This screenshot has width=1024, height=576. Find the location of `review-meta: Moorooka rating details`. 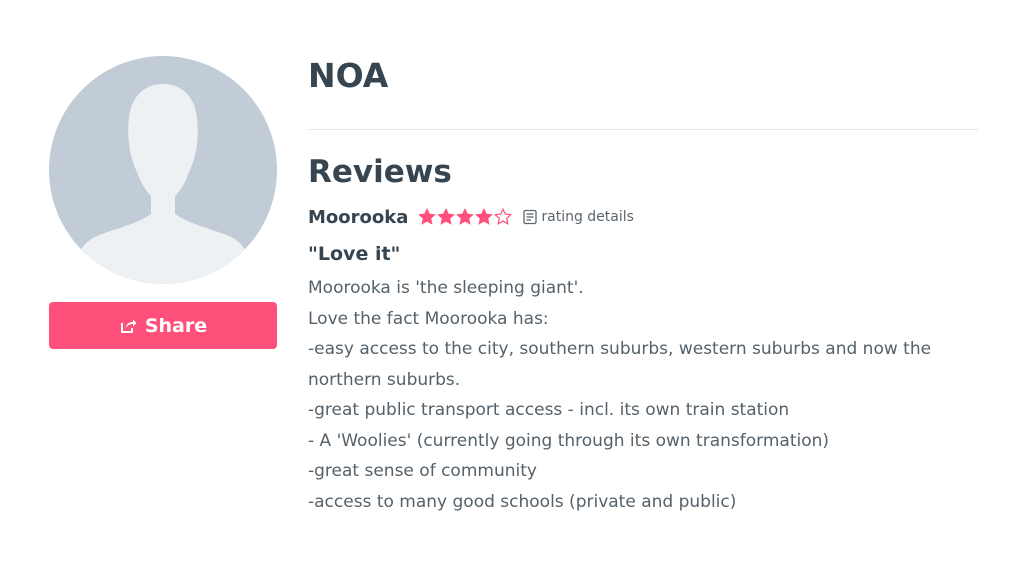

review-meta: Moorooka rating details is located at coordinates (643, 217).